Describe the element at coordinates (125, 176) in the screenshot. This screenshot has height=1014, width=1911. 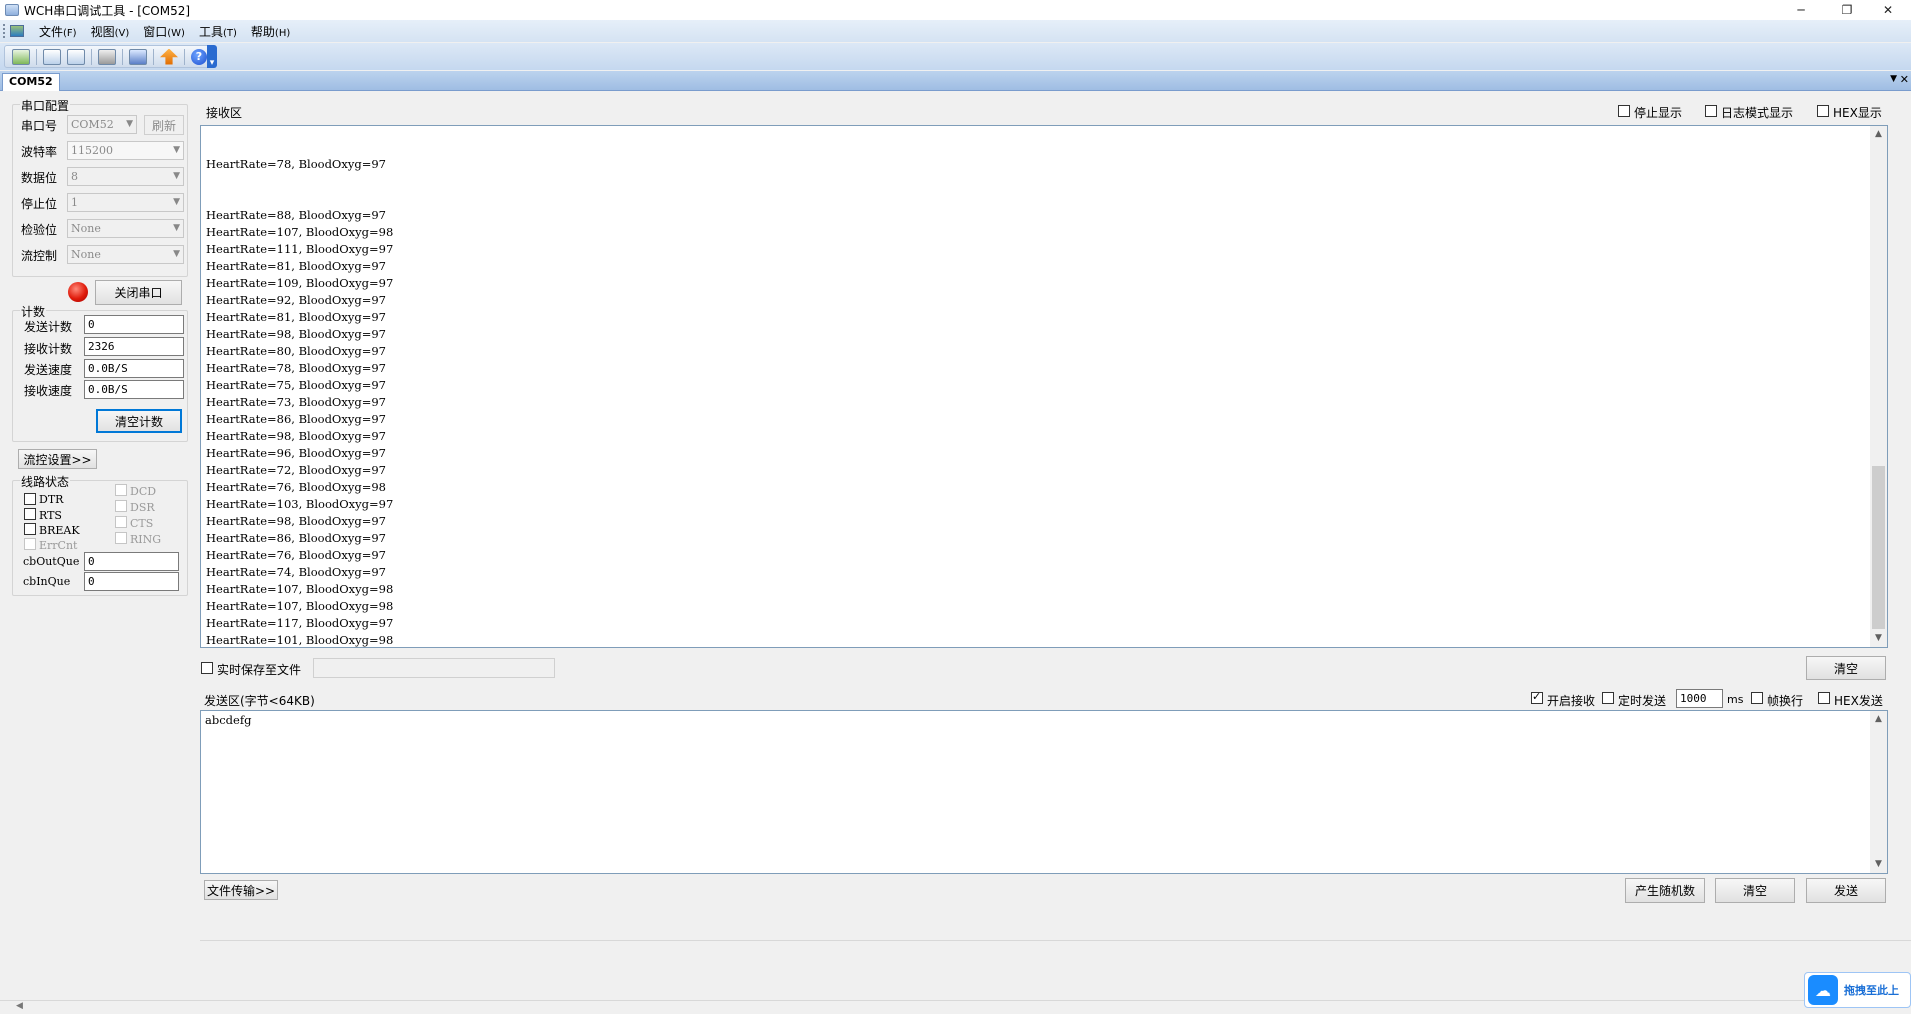
I see `databits-select: 8 ▼` at that location.